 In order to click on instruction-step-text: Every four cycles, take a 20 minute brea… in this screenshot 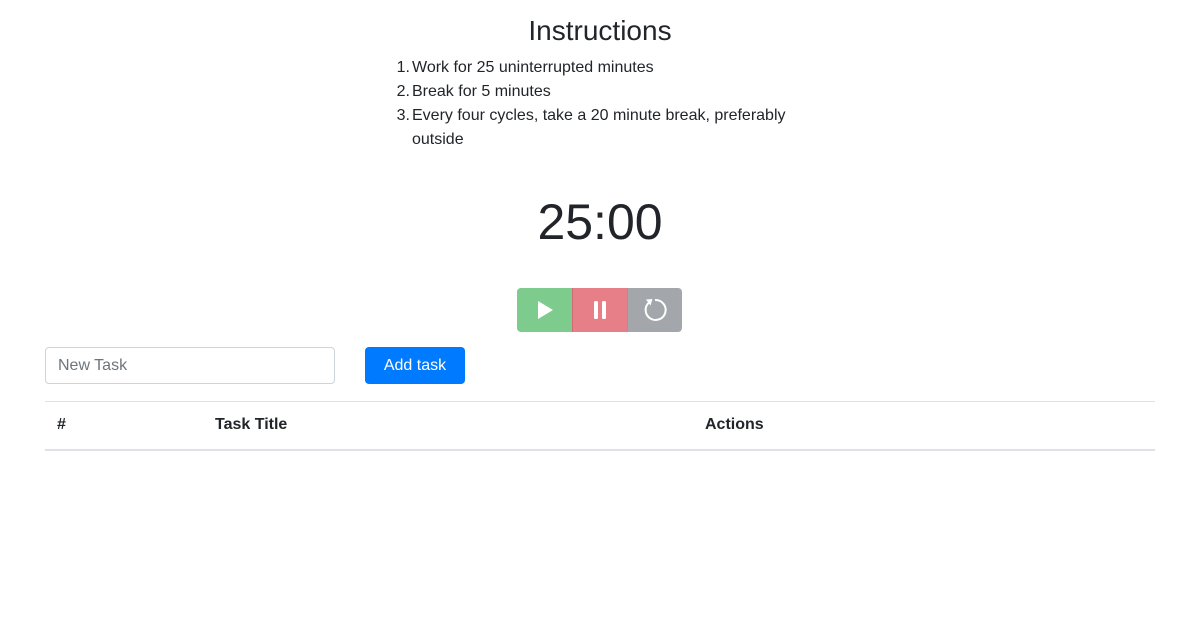, I will do `click(599, 127)`.